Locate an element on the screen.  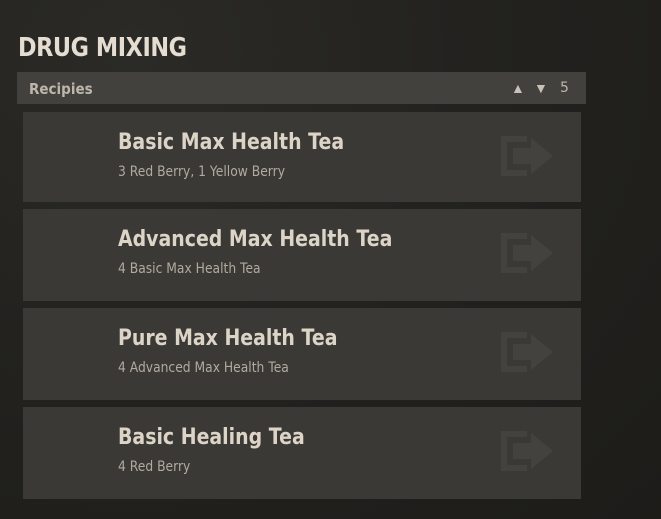
page-title: DRUG MIXING is located at coordinates (102, 48).